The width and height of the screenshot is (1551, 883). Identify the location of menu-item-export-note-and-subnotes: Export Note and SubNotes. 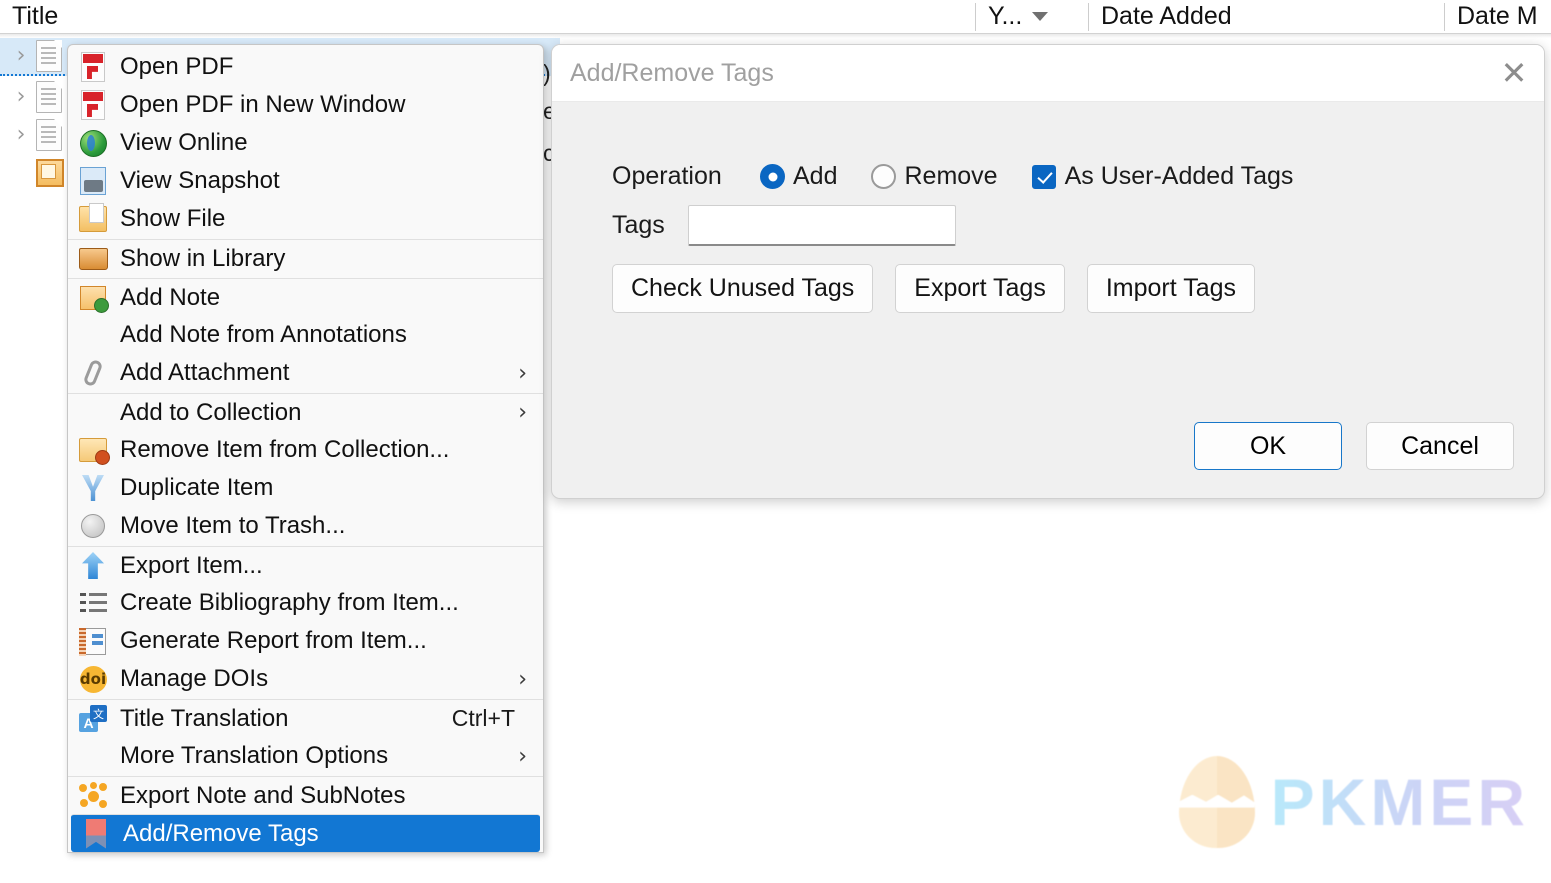
(305, 795).